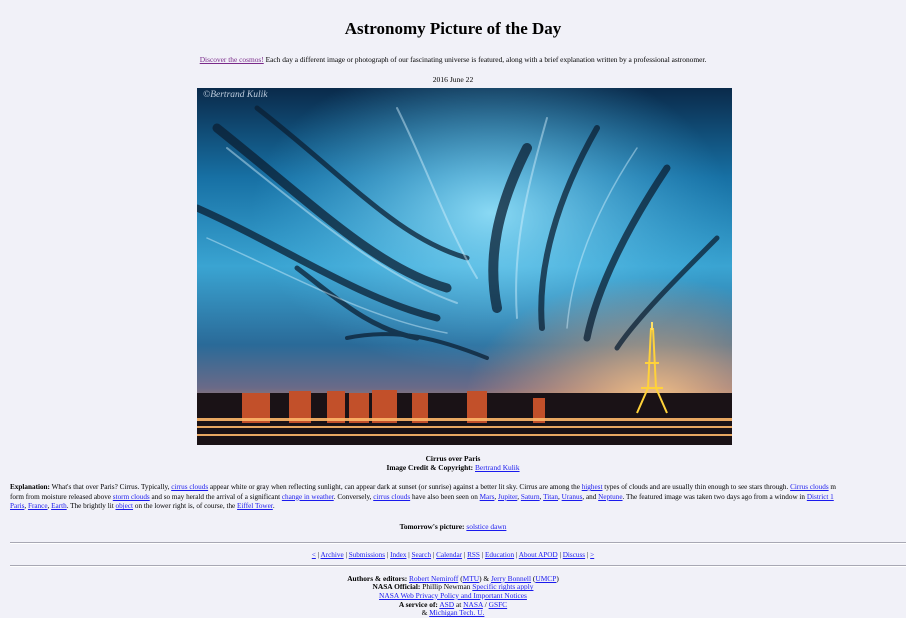 This screenshot has height=618, width=906. What do you see at coordinates (538, 555) in the screenshot?
I see `nav-about-apod: About APOD` at bounding box center [538, 555].